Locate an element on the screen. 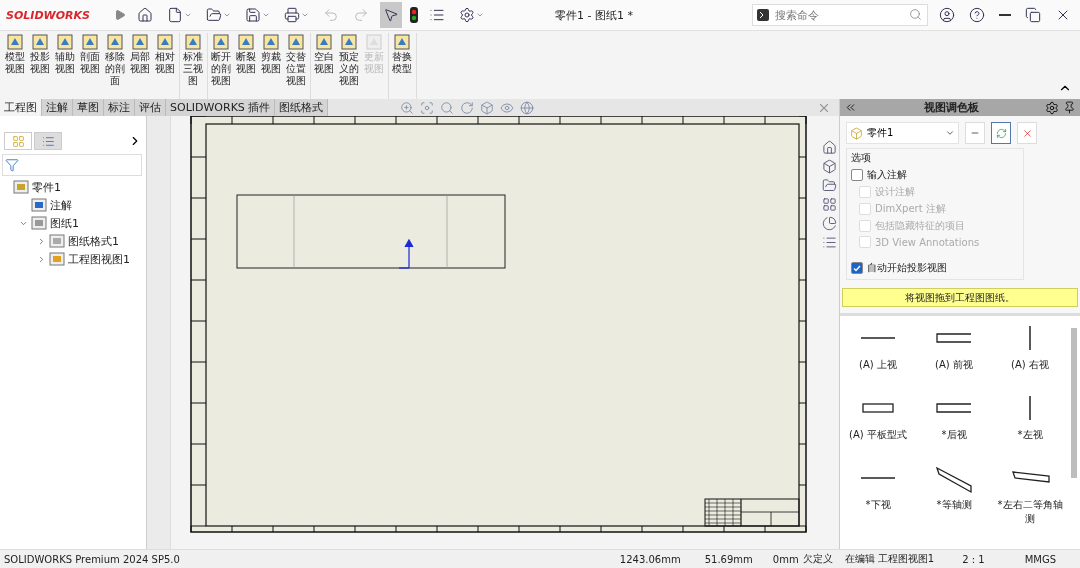 This screenshot has width=1080, height=568. restore-icon is located at coordinates (1033, 15).